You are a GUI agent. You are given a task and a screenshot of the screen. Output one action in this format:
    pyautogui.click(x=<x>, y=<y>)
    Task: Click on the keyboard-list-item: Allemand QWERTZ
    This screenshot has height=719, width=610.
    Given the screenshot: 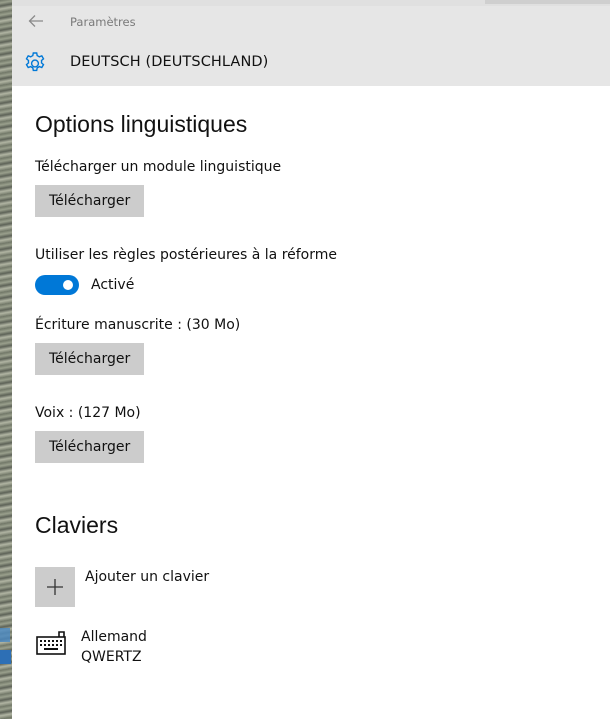 What is the action you would take?
    pyautogui.click(x=181, y=650)
    